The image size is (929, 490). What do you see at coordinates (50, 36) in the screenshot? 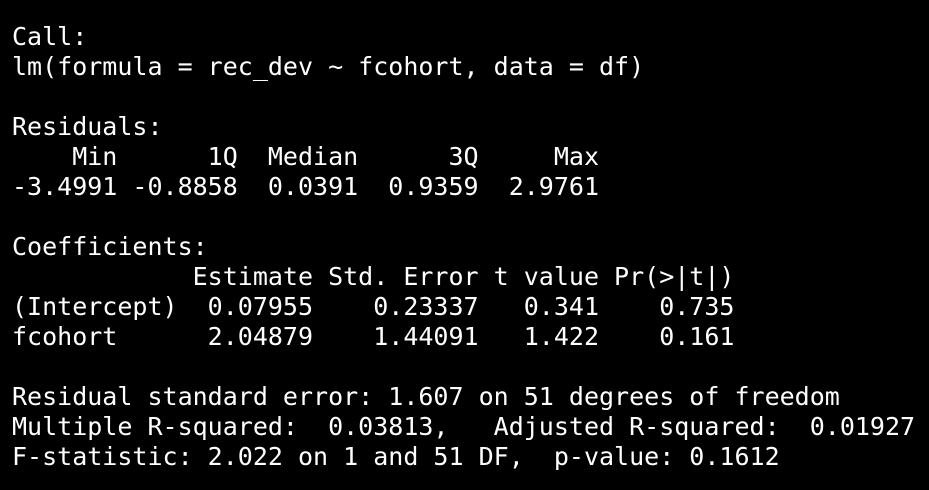
I see `call-heading: Call:` at bounding box center [50, 36].